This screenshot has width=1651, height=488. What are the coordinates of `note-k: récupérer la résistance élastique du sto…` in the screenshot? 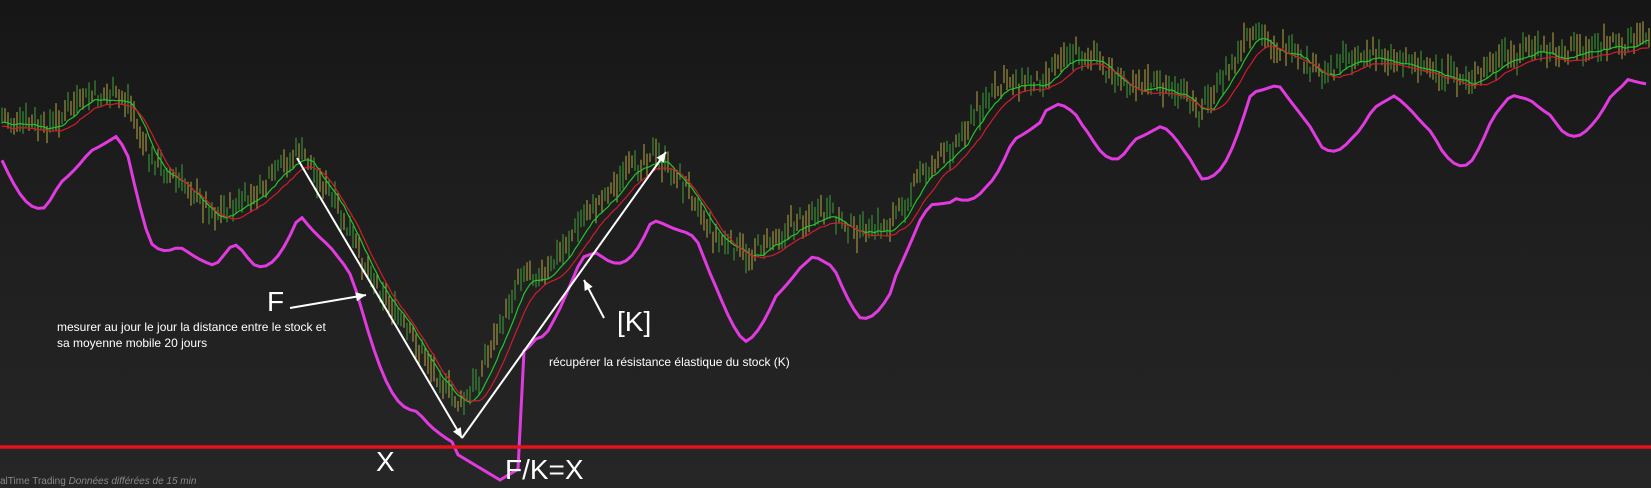 It's located at (669, 362).